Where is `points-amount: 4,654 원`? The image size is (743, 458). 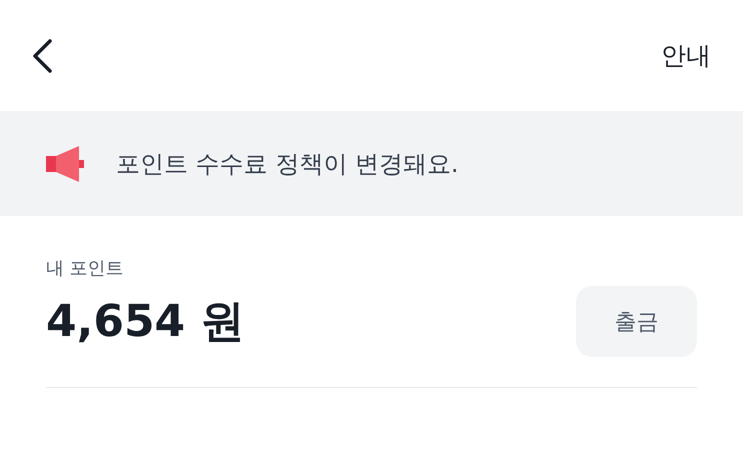
points-amount: 4,654 원 is located at coordinates (145, 322).